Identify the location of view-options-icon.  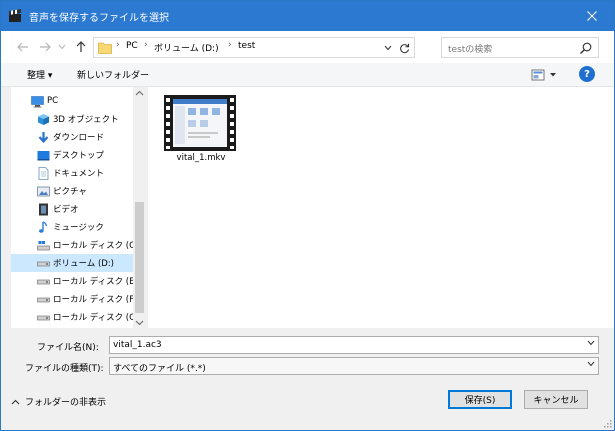
(543, 75).